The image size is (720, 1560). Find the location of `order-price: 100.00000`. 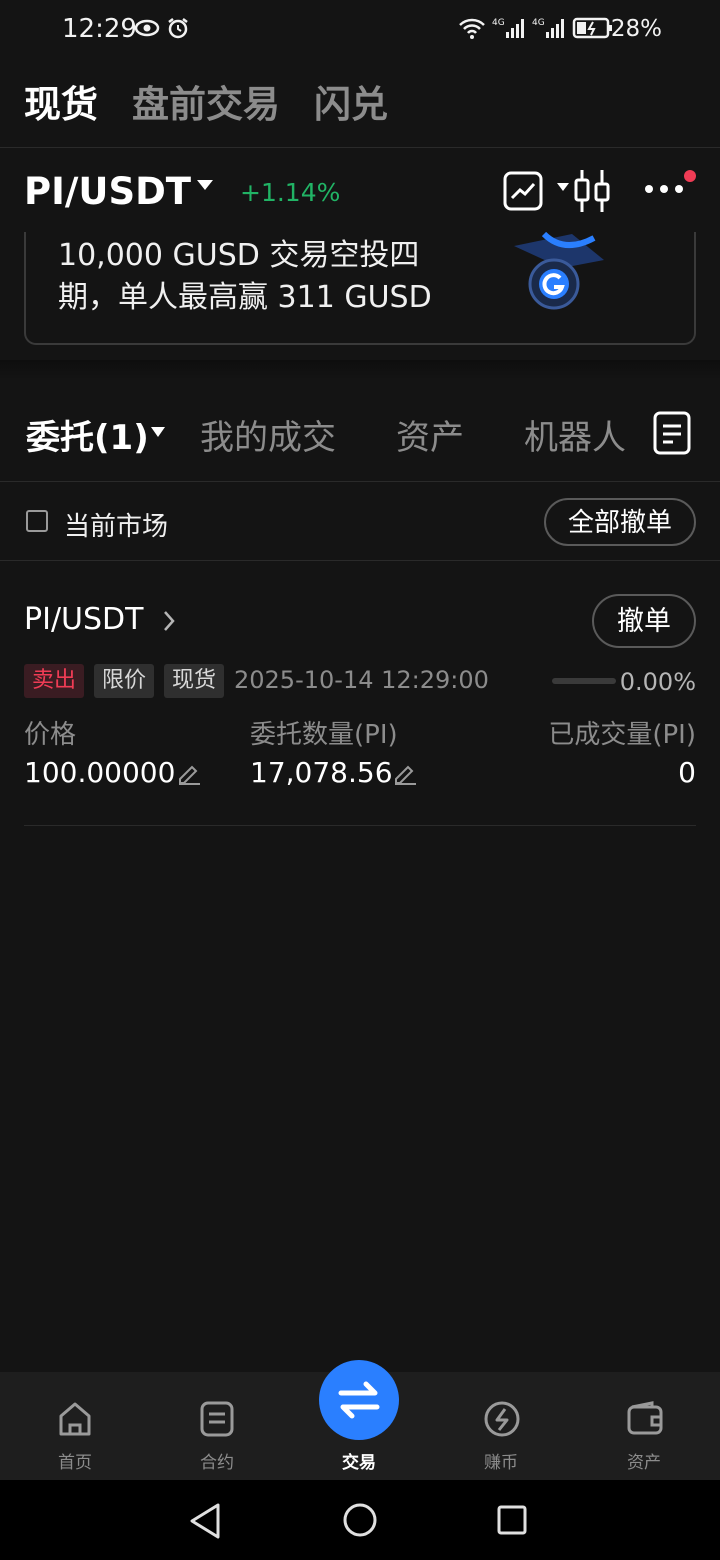

order-price: 100.00000 is located at coordinates (100, 772).